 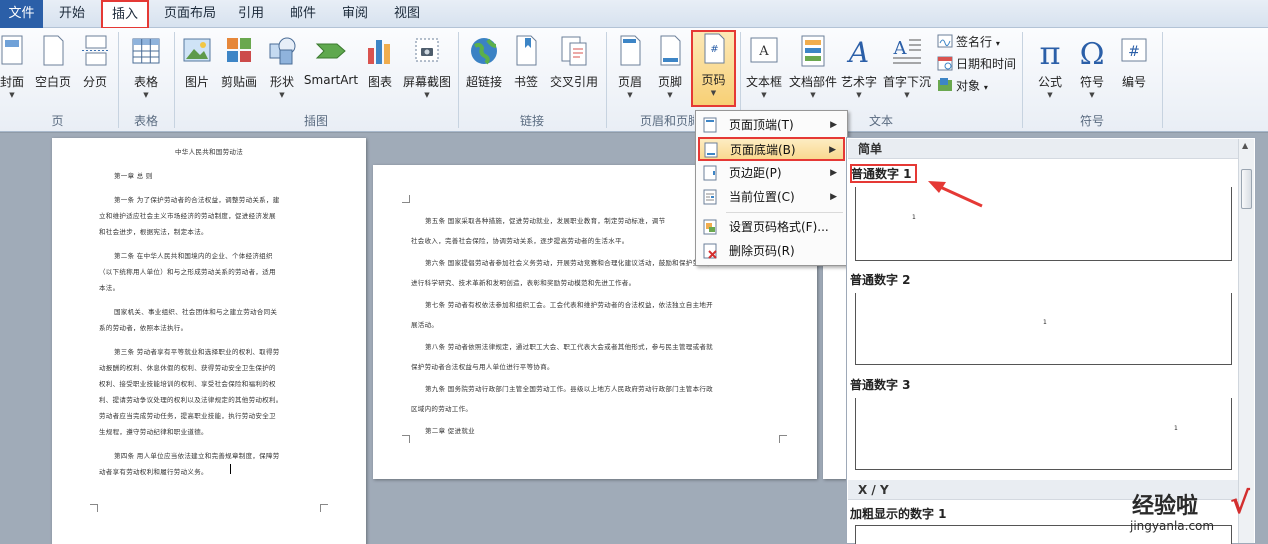 I want to click on clipart-button: 剪贴画, so click(x=239, y=71).